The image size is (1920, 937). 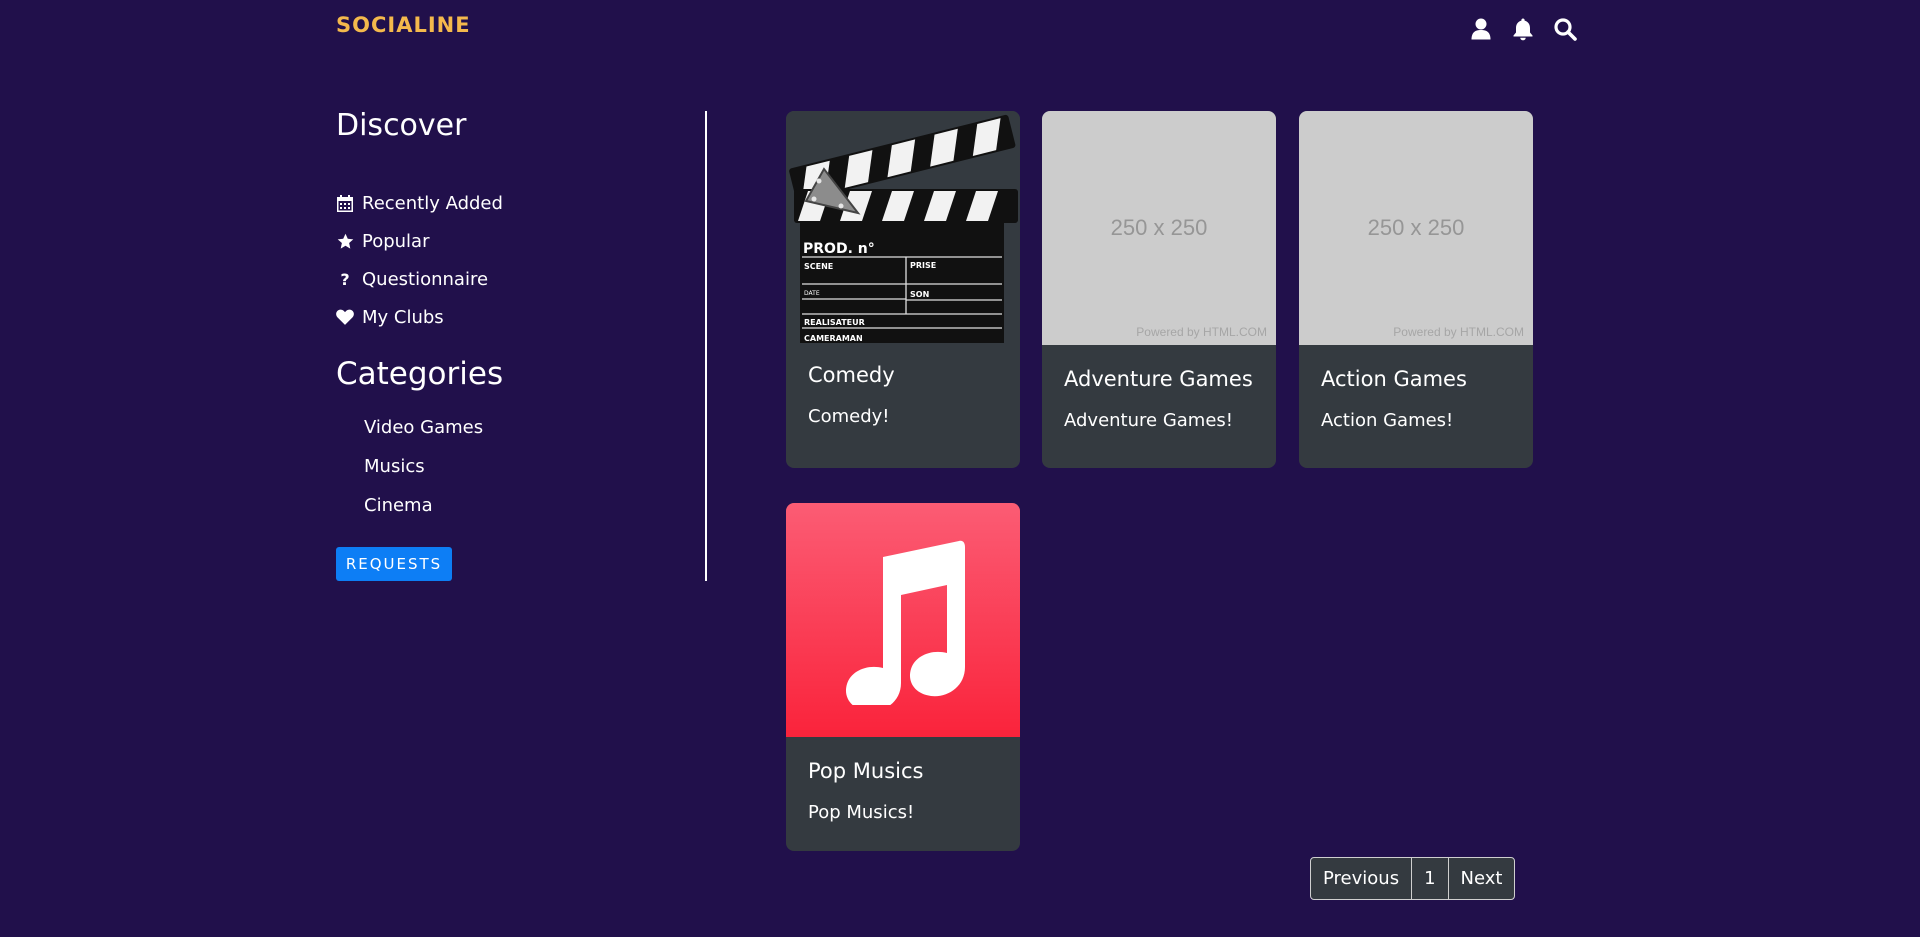 What do you see at coordinates (812, 293) in the screenshot?
I see `clapper-date-label: DATE` at bounding box center [812, 293].